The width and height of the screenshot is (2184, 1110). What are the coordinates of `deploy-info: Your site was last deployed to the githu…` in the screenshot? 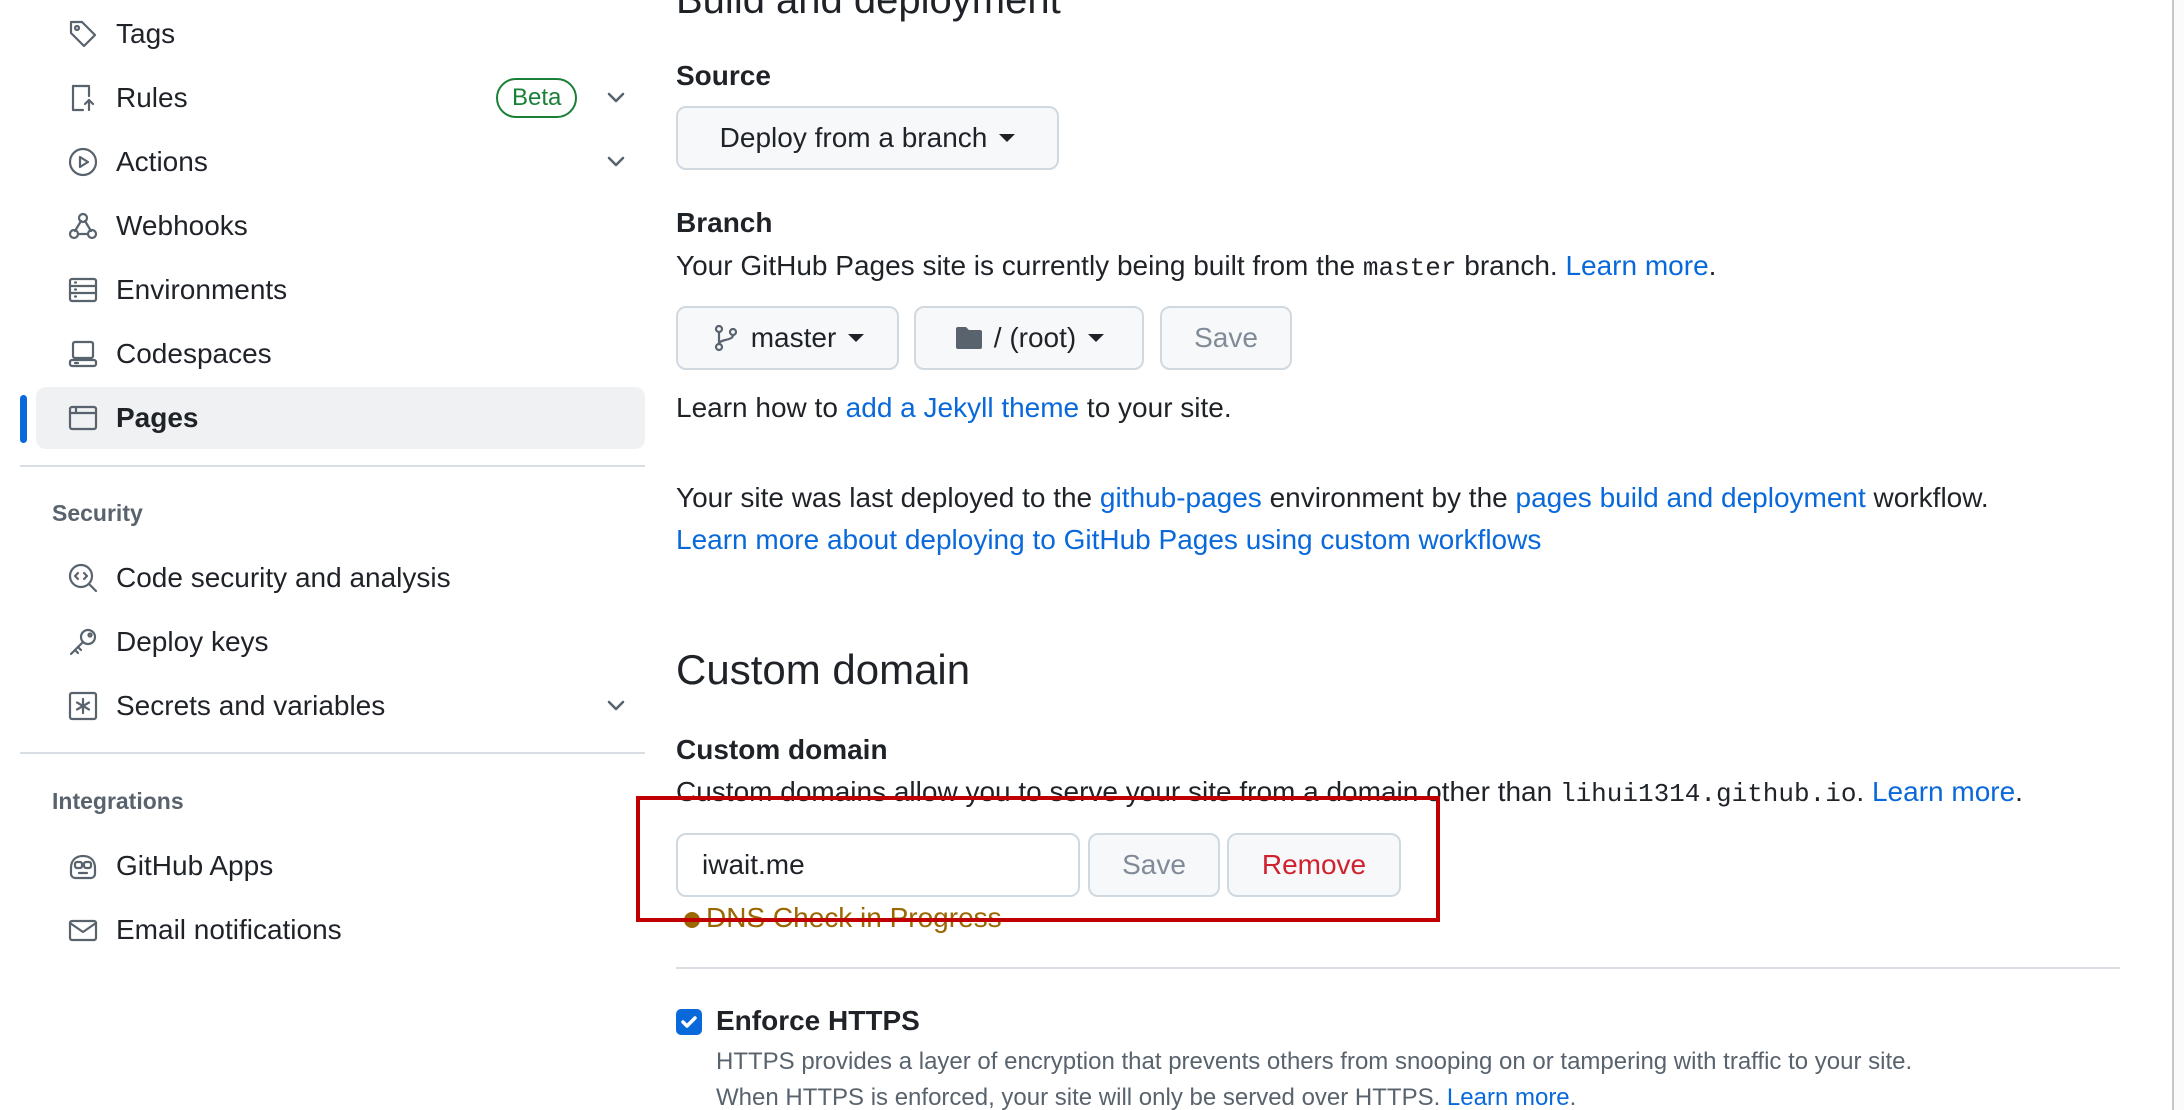 It's located at (1332, 498).